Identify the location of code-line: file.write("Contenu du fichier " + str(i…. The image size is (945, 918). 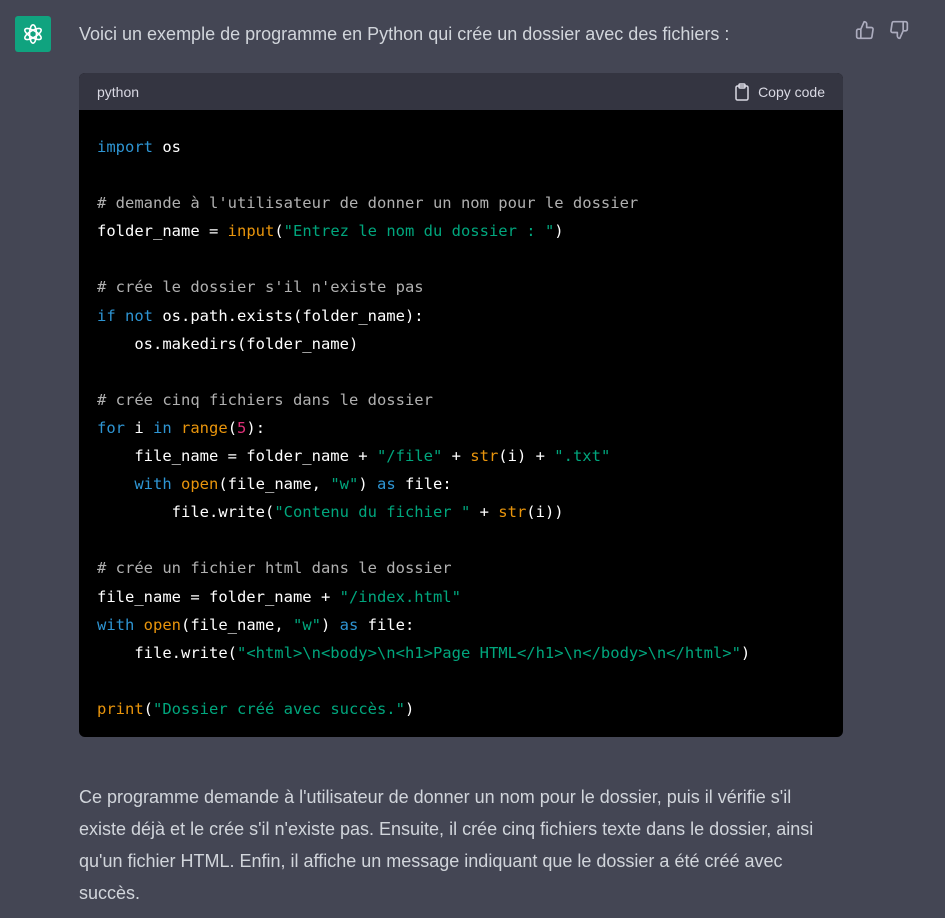
(461, 512).